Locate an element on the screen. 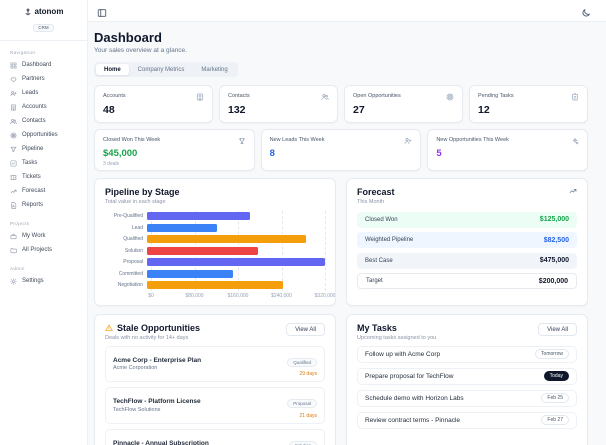 The width and height of the screenshot is (606, 445). nav-item-label: Settings is located at coordinates (33, 281).